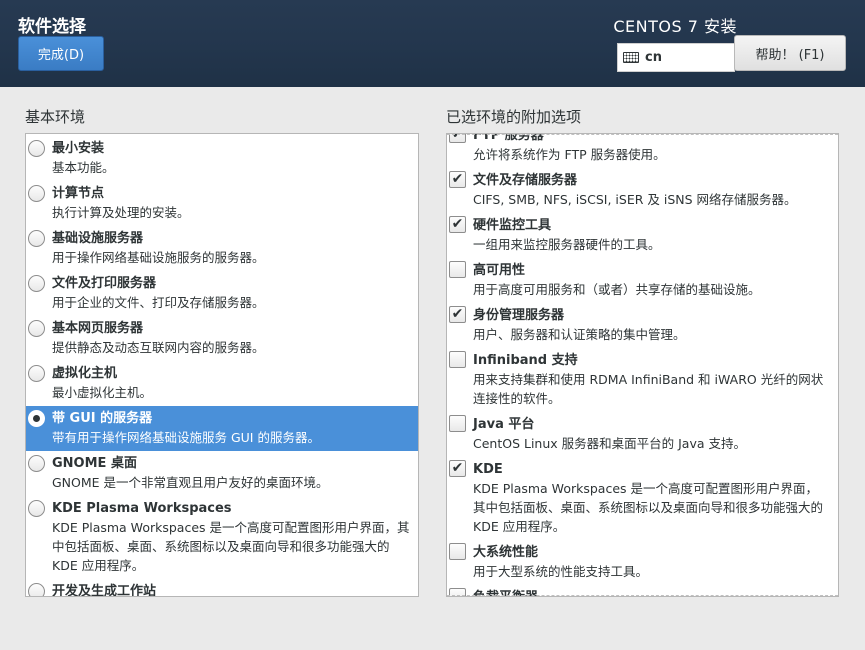 The width and height of the screenshot is (865, 650). I want to click on environment-description: 用于操作网络基础设施服务的服务器。, so click(158, 257).